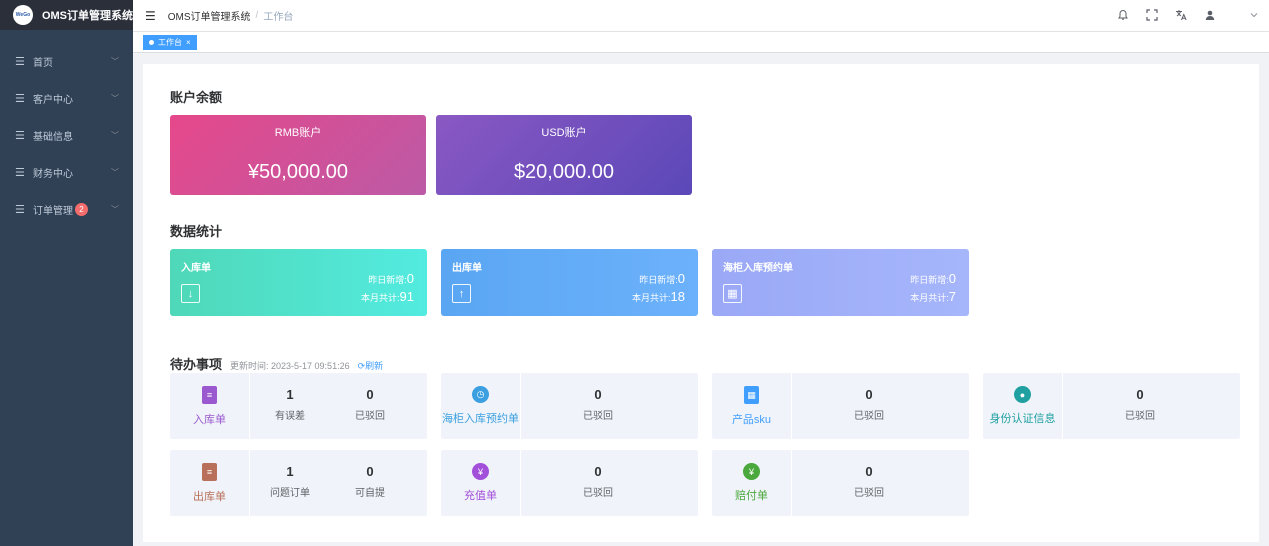 Image resolution: width=1269 pixels, height=546 pixels. What do you see at coordinates (276, 363) in the screenshot?
I see `todo-header: 待办事项 更新时间: 2023-5-17 09:51:26 ⟳刷新` at bounding box center [276, 363].